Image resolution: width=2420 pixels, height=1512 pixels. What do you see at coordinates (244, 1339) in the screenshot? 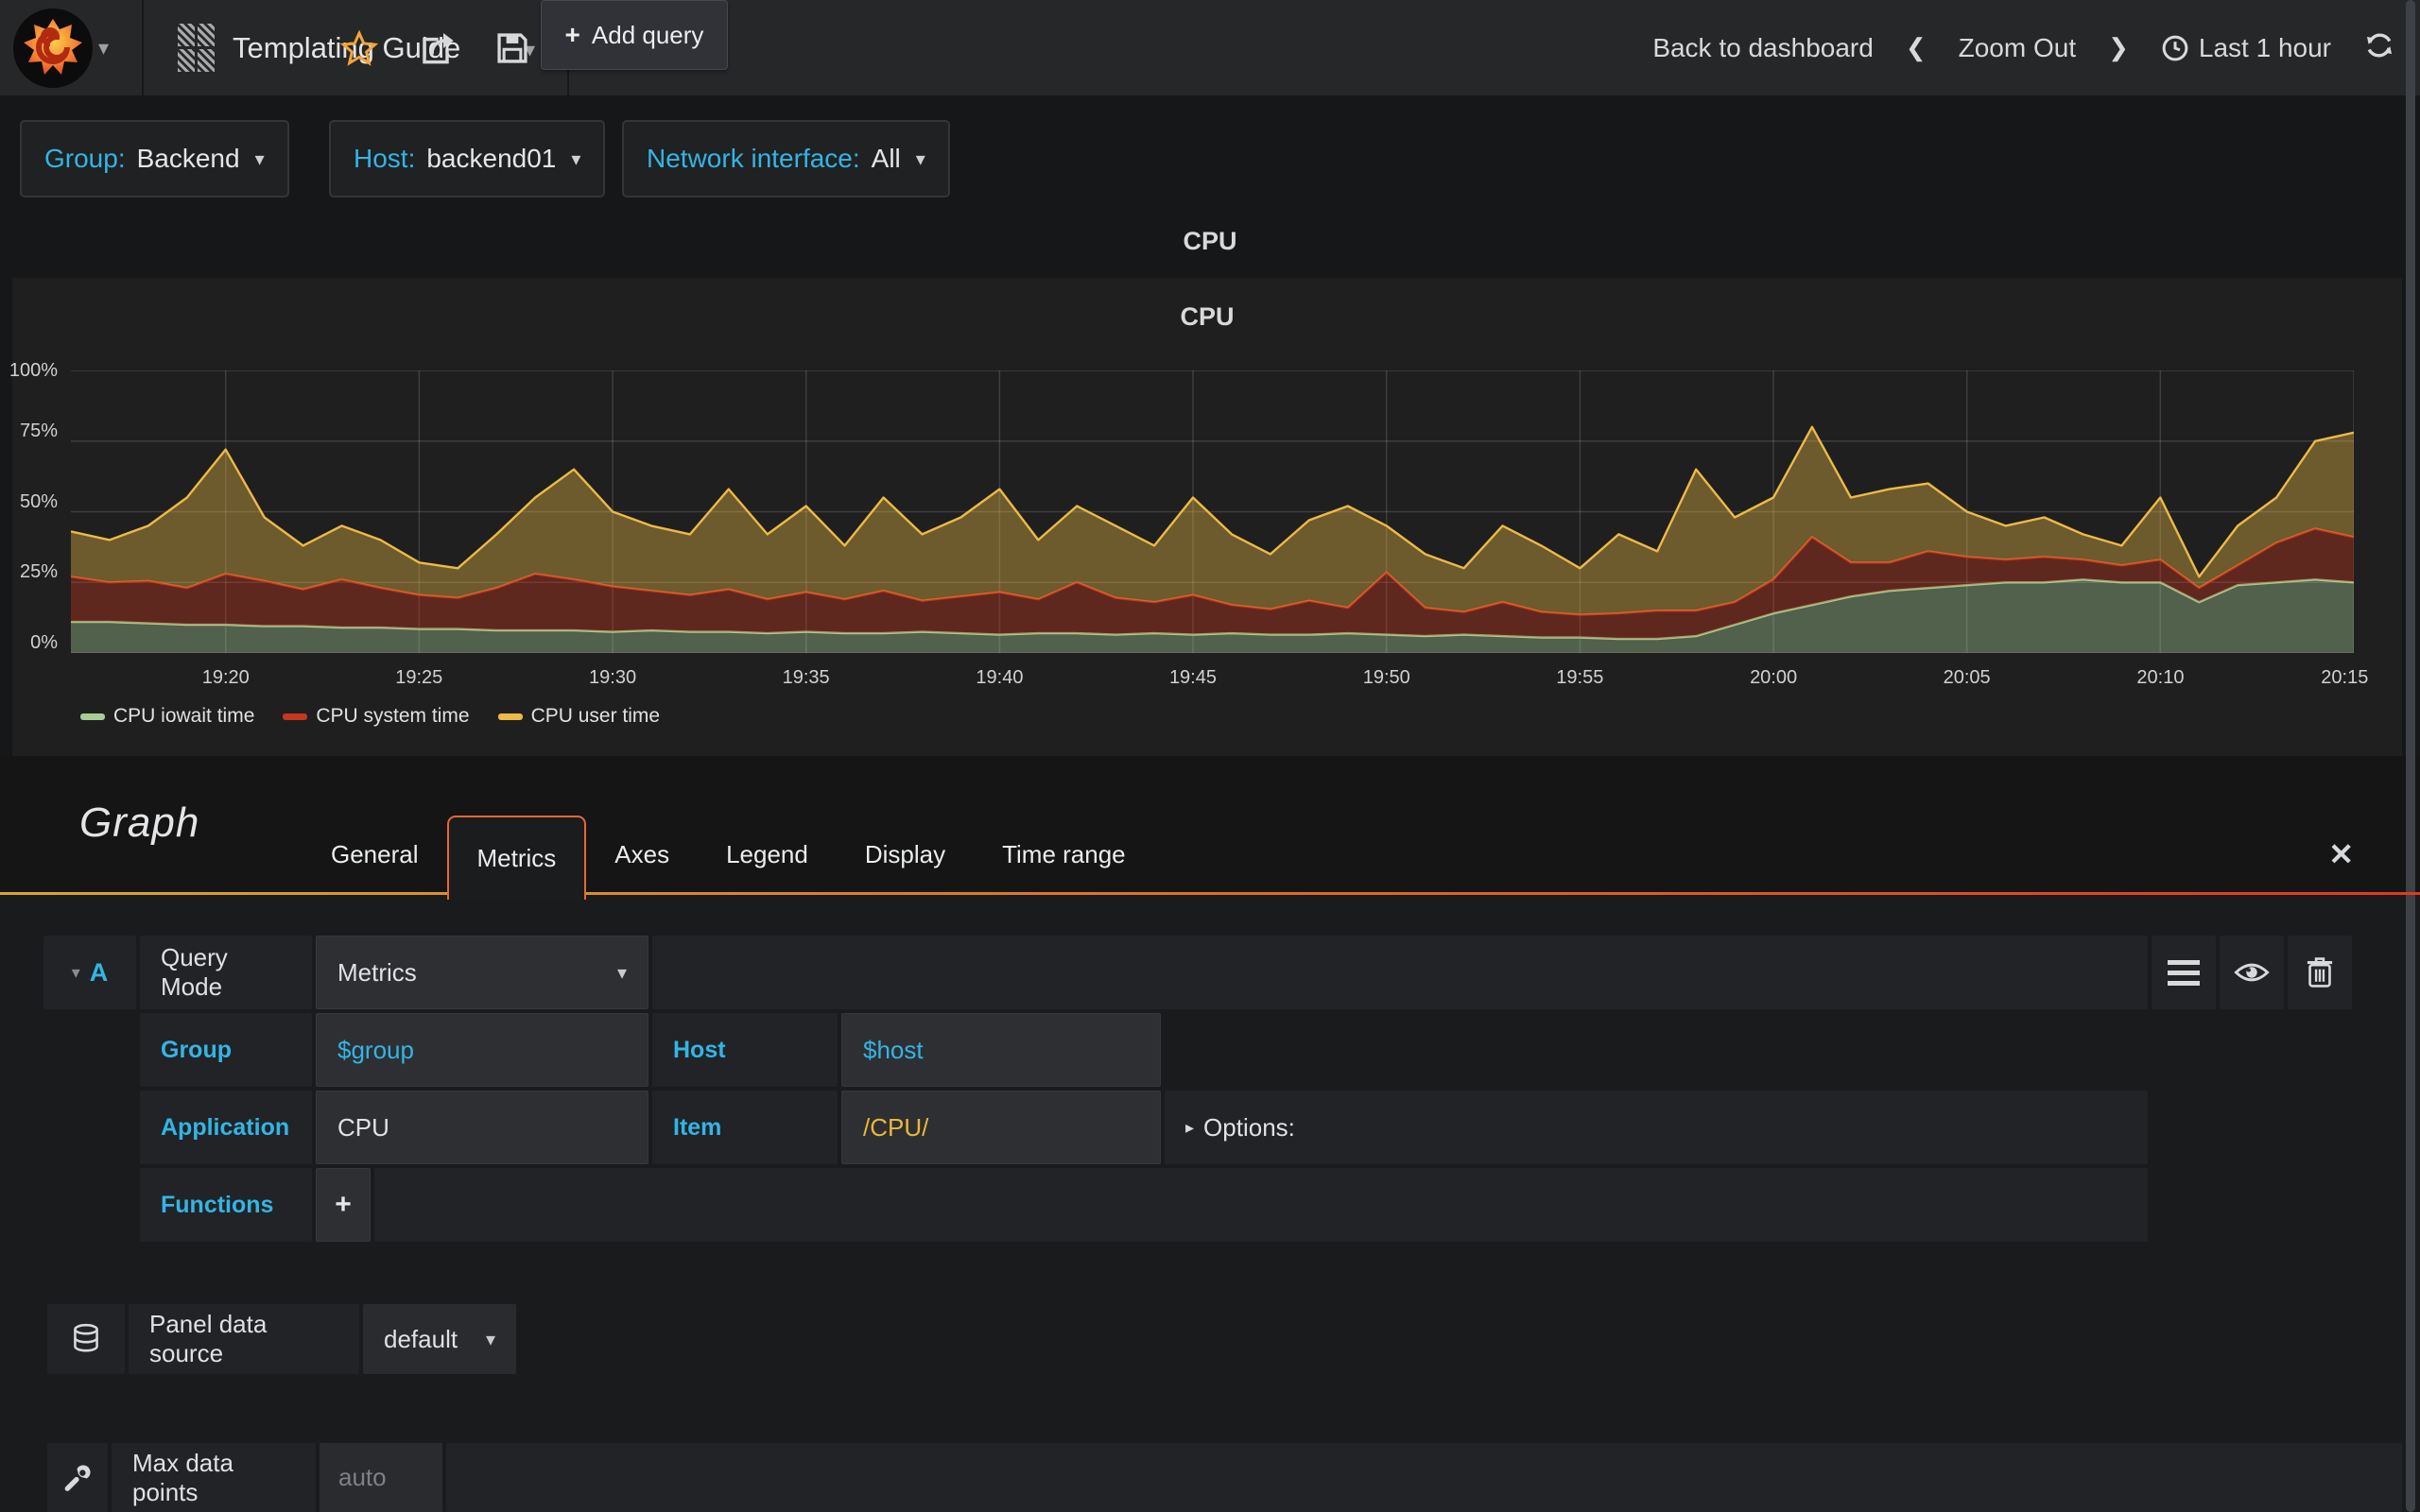
I see `datasource-label: Panel data source` at bounding box center [244, 1339].